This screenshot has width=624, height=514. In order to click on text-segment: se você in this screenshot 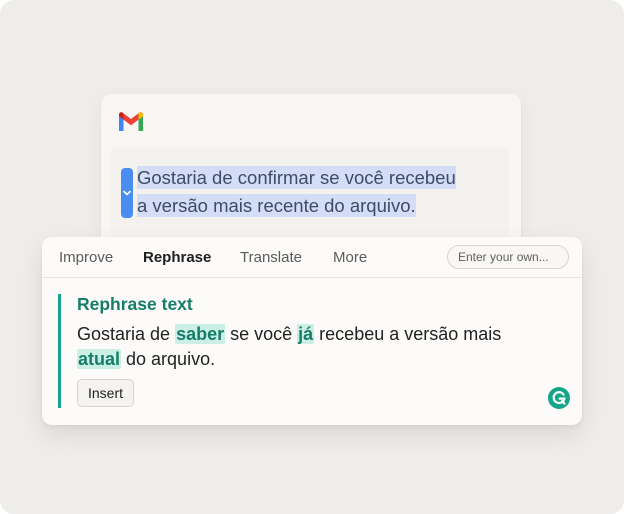, I will do `click(261, 334)`.